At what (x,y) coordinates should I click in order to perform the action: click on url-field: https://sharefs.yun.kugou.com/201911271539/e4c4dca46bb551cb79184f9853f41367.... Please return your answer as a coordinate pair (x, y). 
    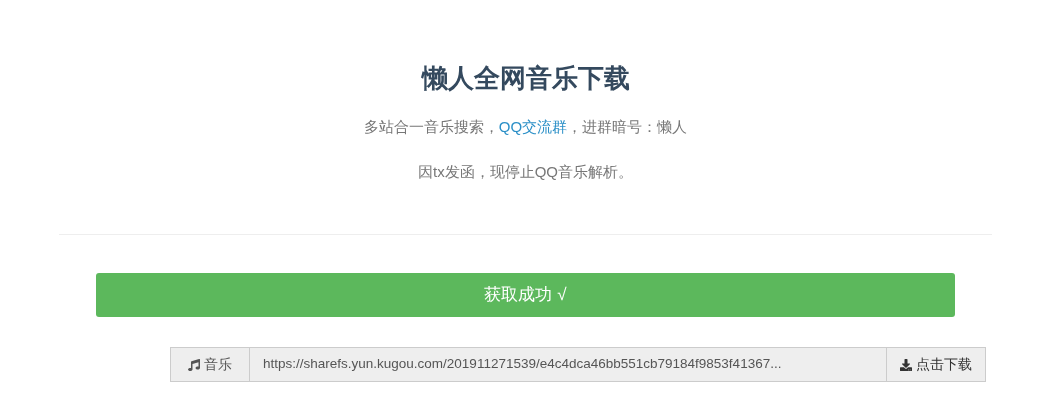
    Looking at the image, I should click on (568, 364).